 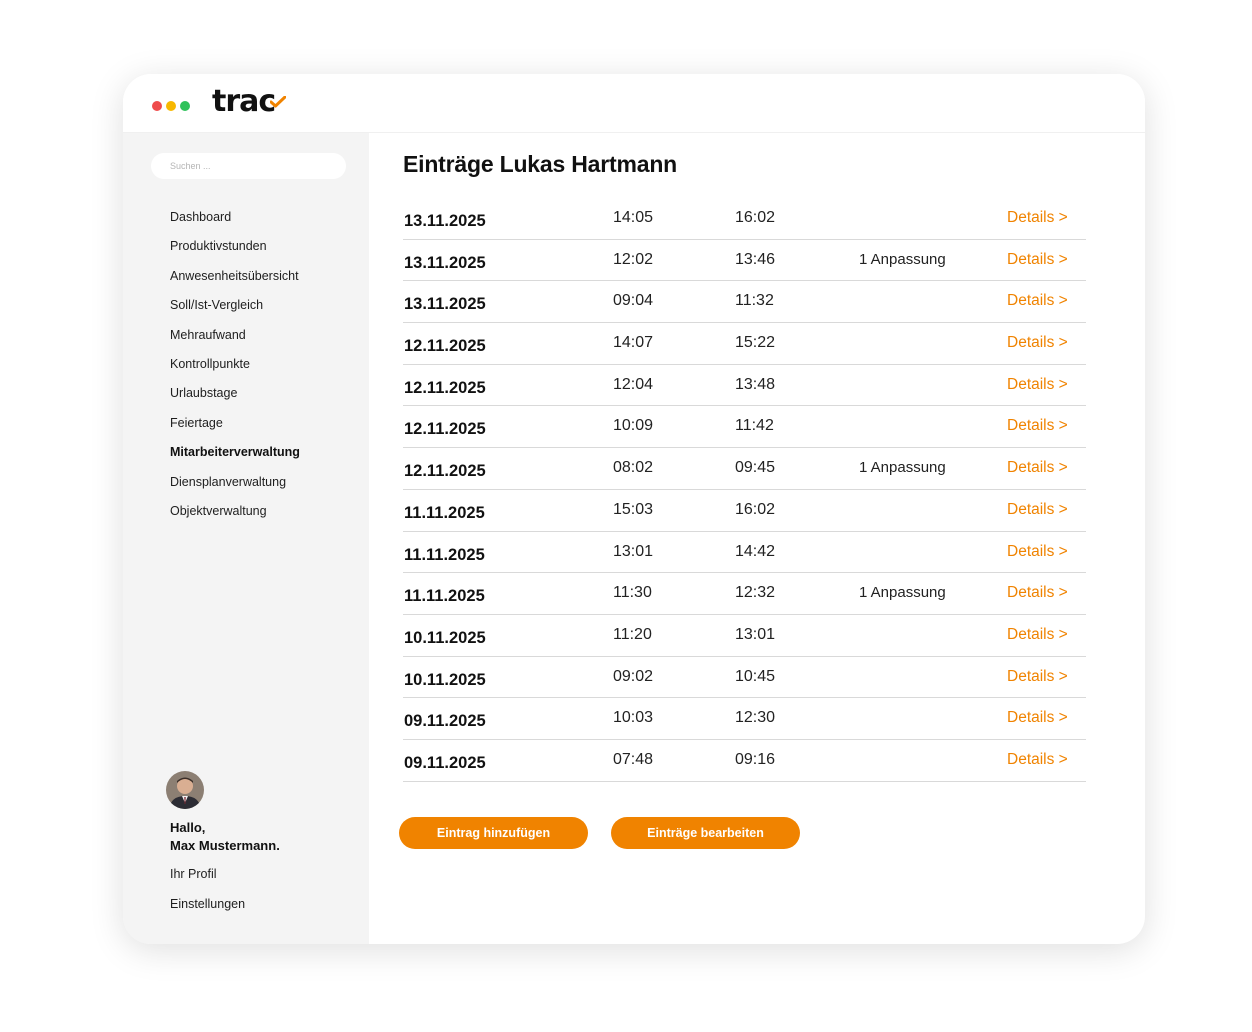 What do you see at coordinates (235, 311) in the screenshot?
I see `sidebar-item-soll-ist-vergleich: Soll/Ist-Vergleich` at bounding box center [235, 311].